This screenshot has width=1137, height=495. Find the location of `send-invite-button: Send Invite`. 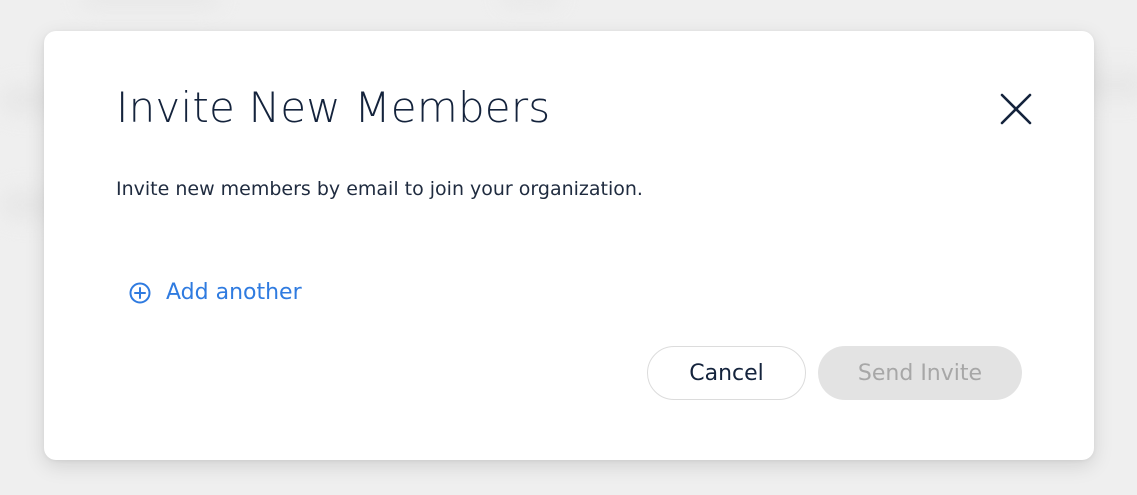

send-invite-button: Send Invite is located at coordinates (920, 373).